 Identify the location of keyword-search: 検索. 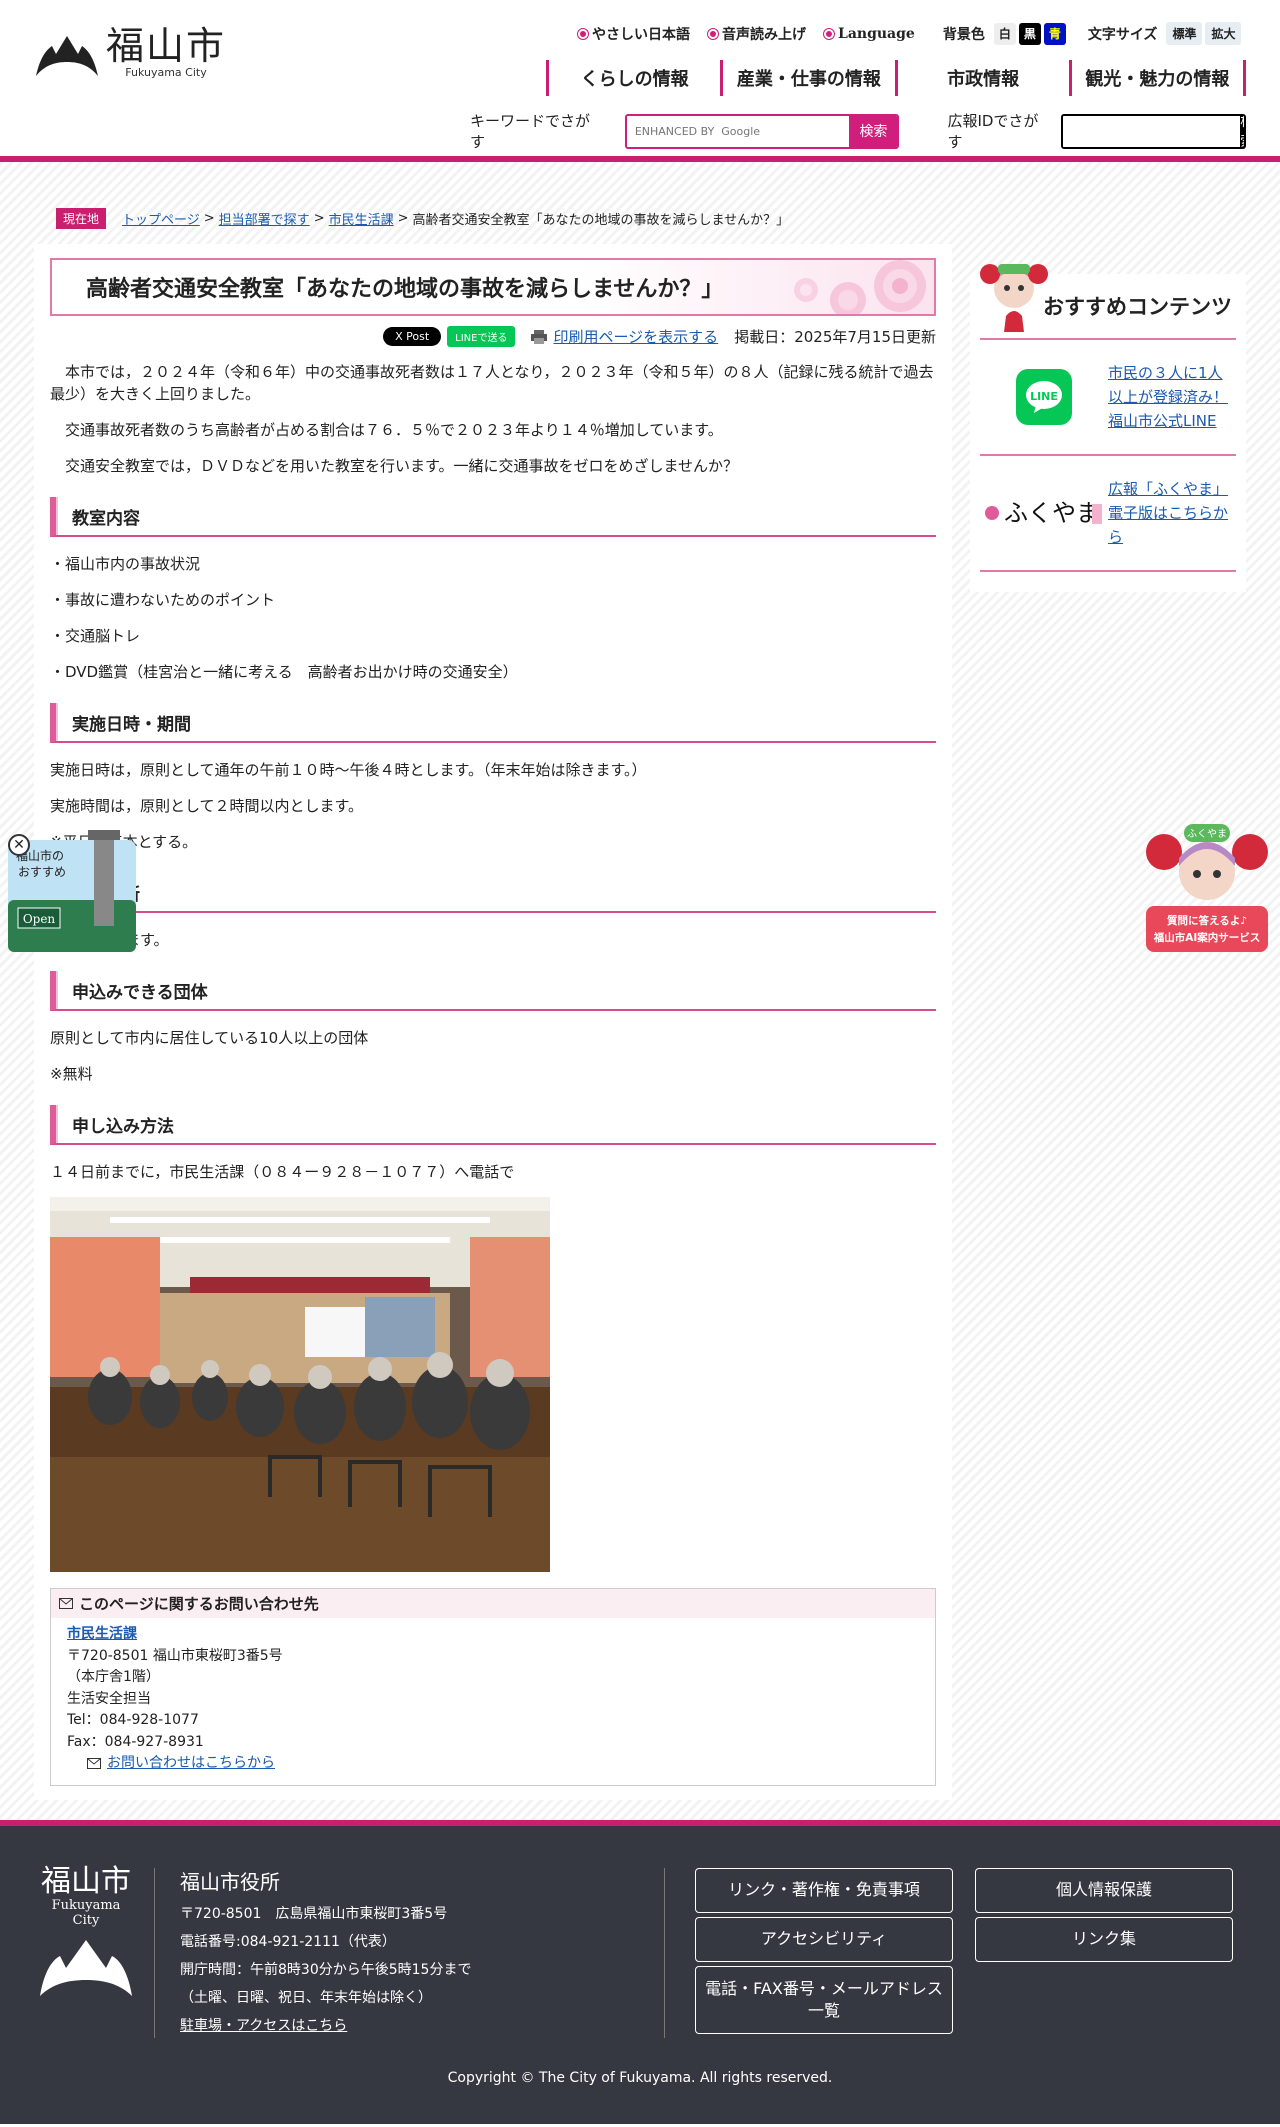
(762, 131).